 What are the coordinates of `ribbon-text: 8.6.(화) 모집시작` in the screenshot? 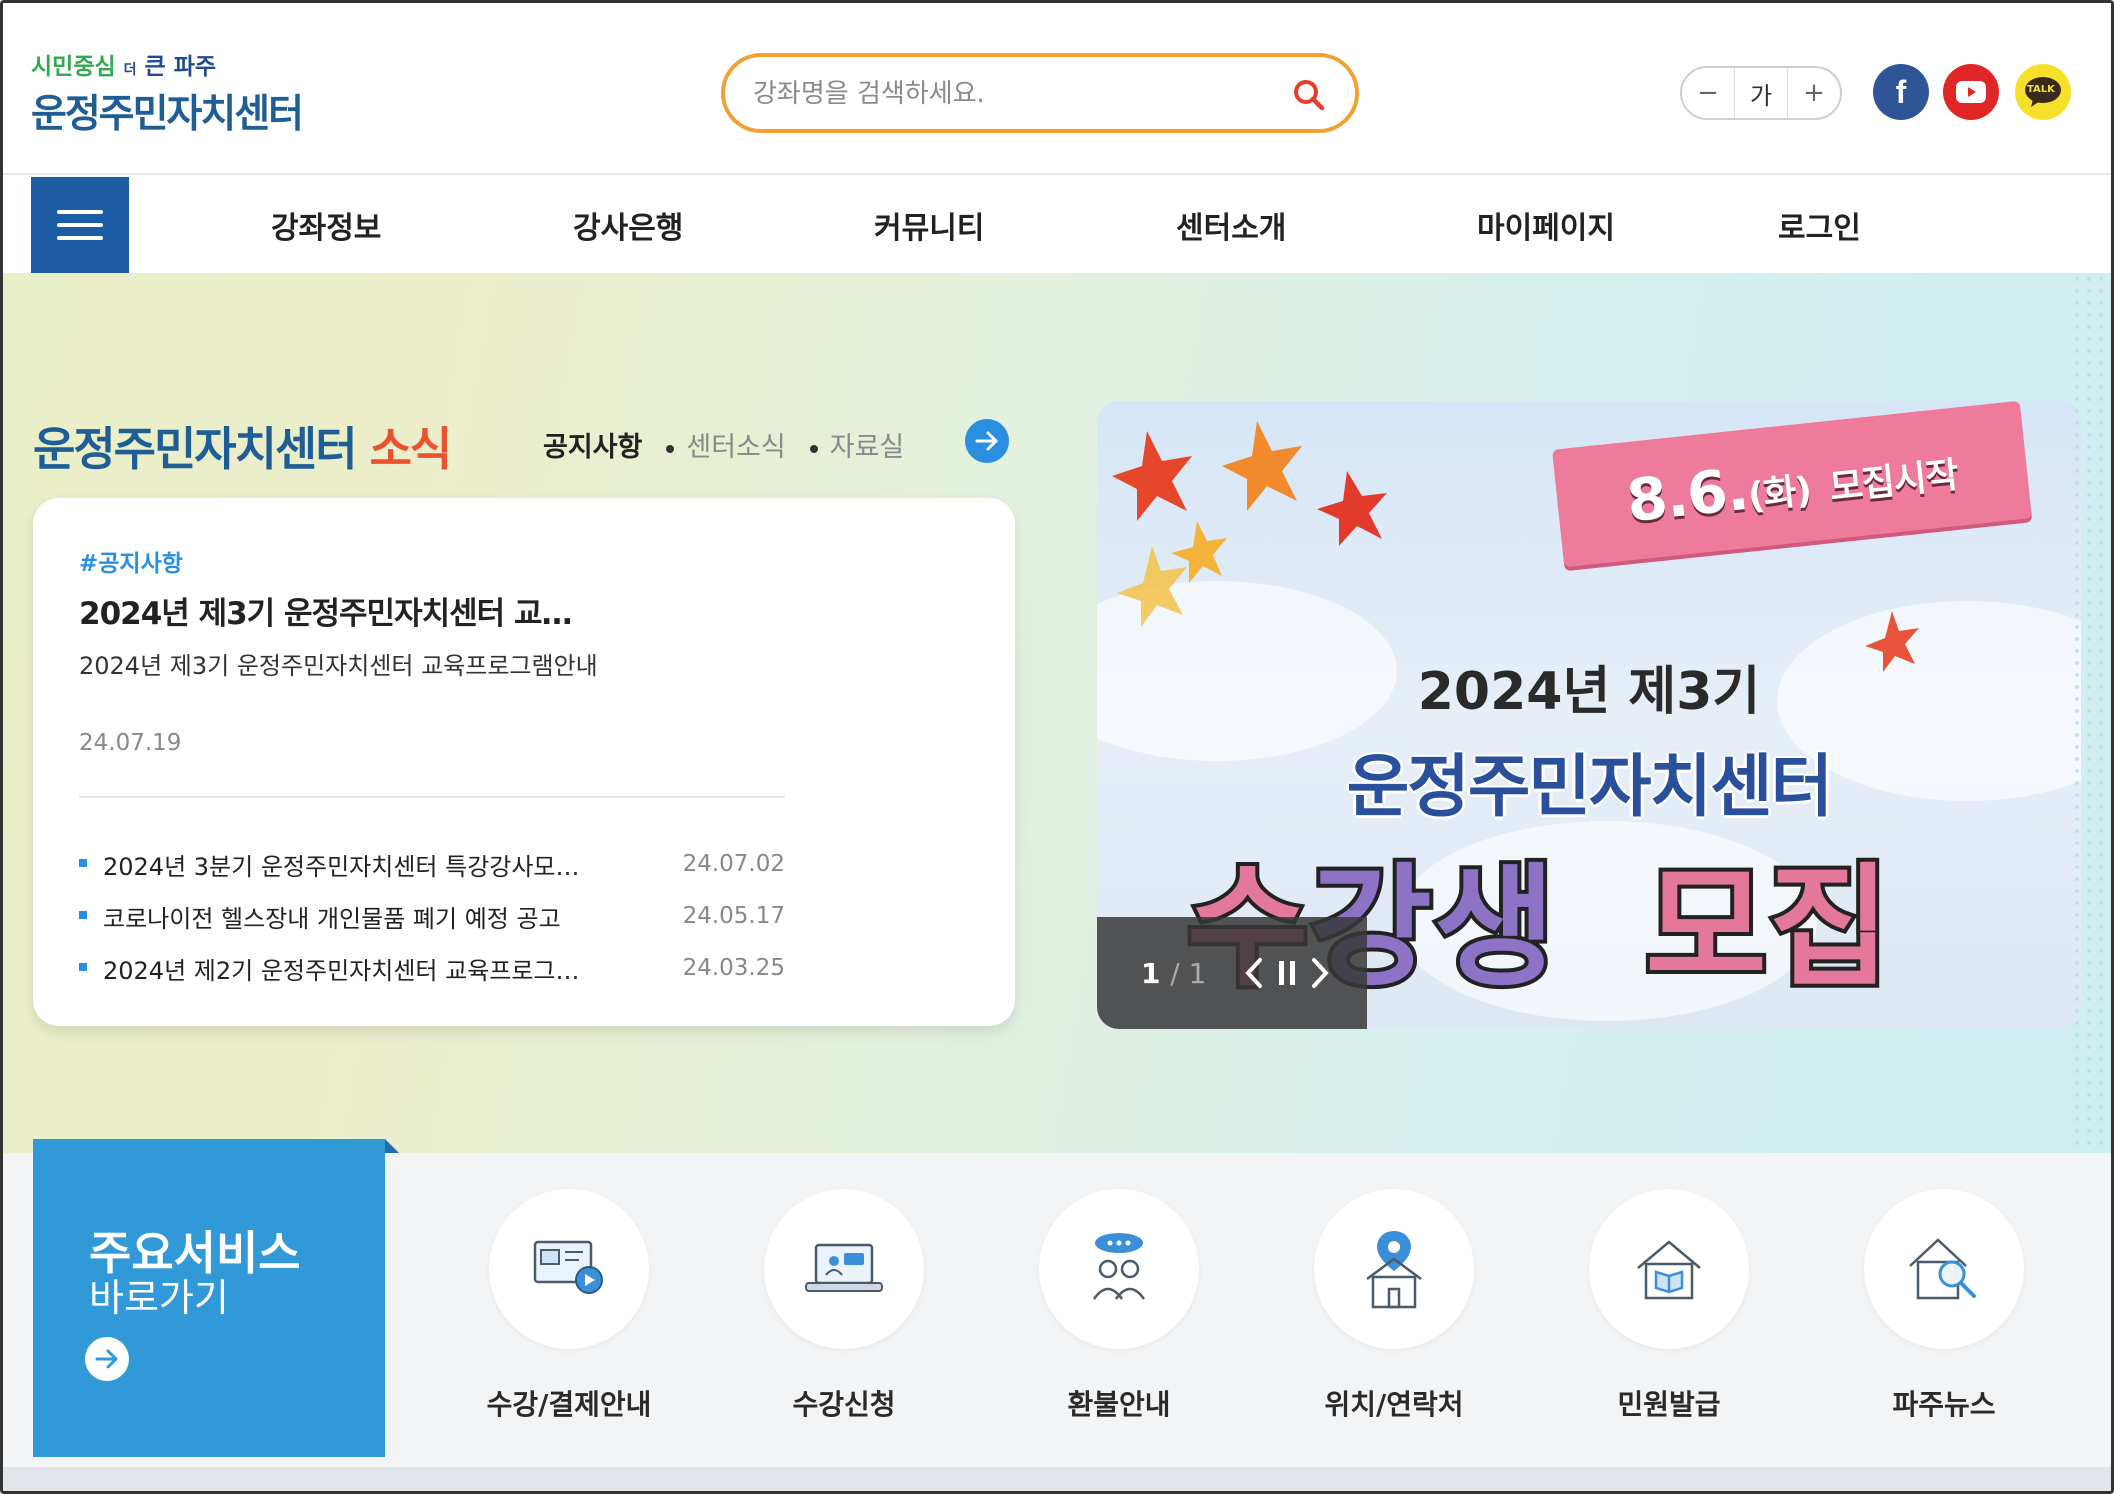 It's located at (1792, 484).